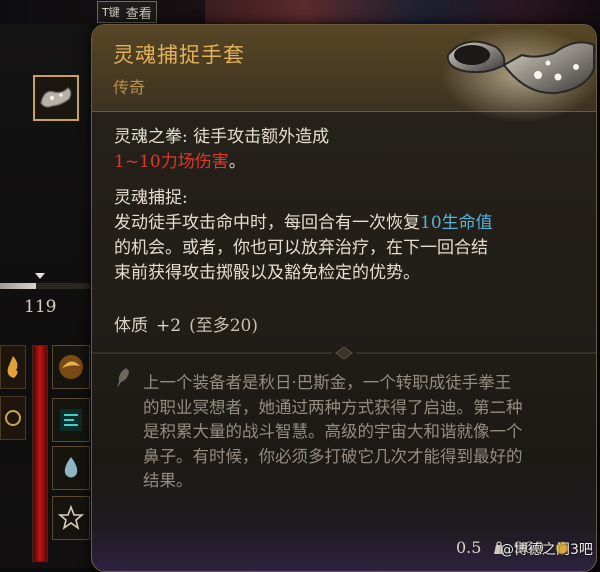 Image resolution: width=600 pixels, height=572 pixels. Describe the element at coordinates (344, 353) in the screenshot. I see `section-divider` at that location.